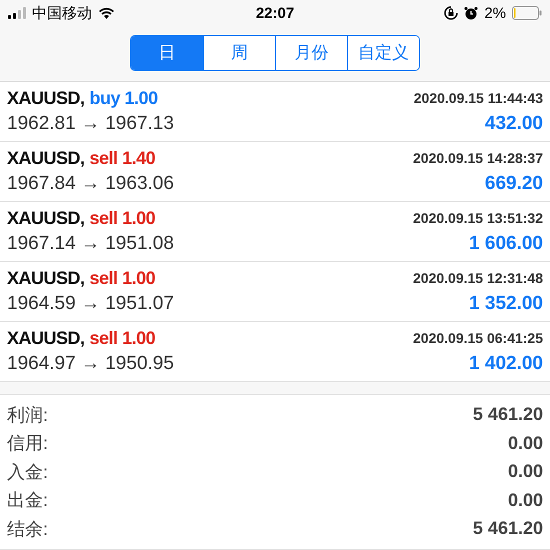 Image resolution: width=550 pixels, height=550 pixels. Describe the element at coordinates (506, 303) in the screenshot. I see `trade-profit: 1 352.00` at that location.